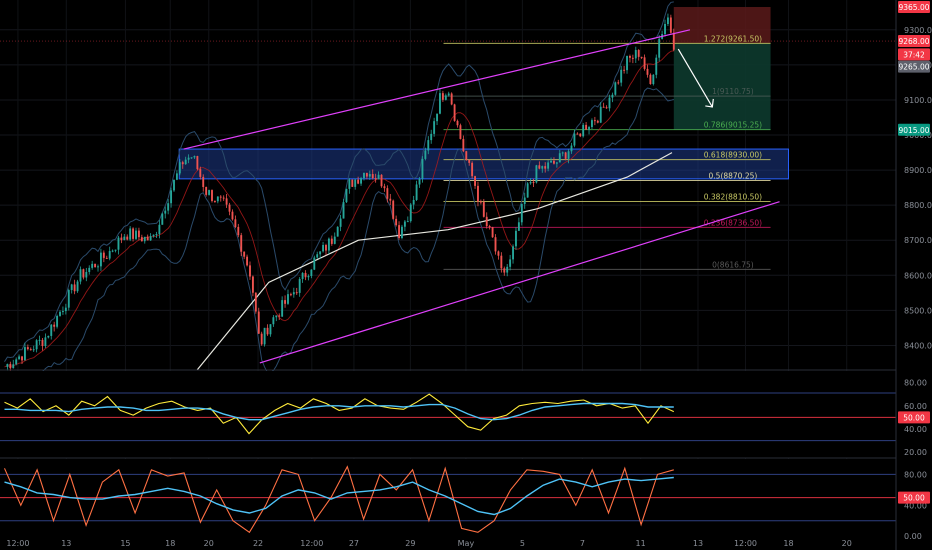 The width and height of the screenshot is (932, 550). Describe the element at coordinates (913, 41) in the screenshot. I see `price-badge-text: 9268.00` at that location.